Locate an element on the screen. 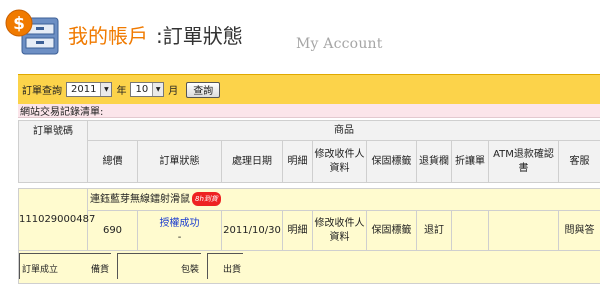 The image size is (600, 295). col-status: 訂單狀態 is located at coordinates (179, 161).